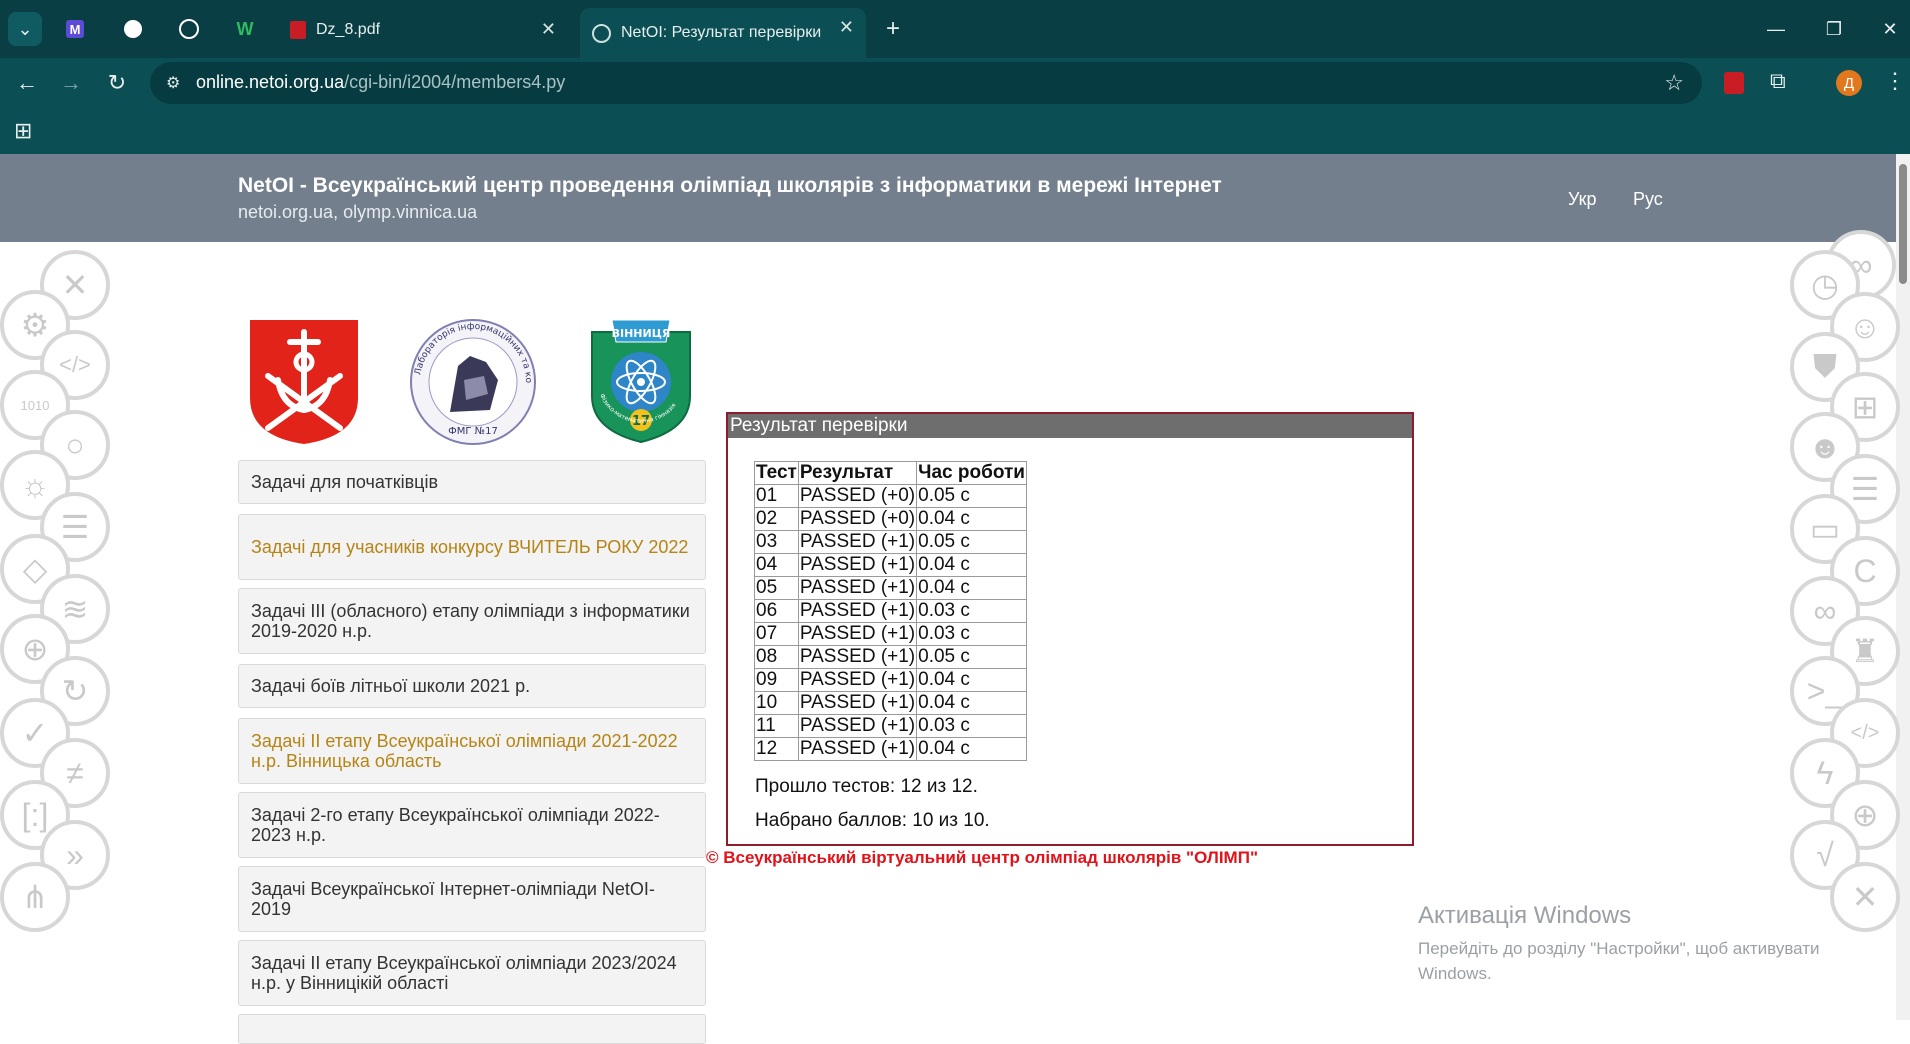 The width and height of the screenshot is (1910, 1044). I want to click on test-number-cell: 09, so click(776, 680).